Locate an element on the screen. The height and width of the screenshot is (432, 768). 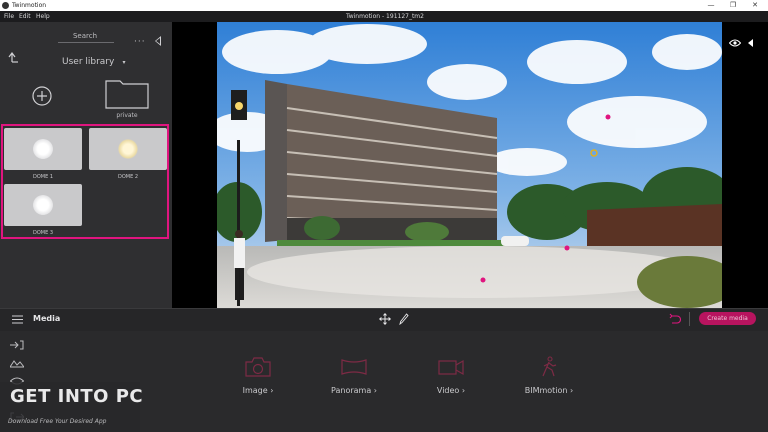
eye-icon is located at coordinates (735, 43).